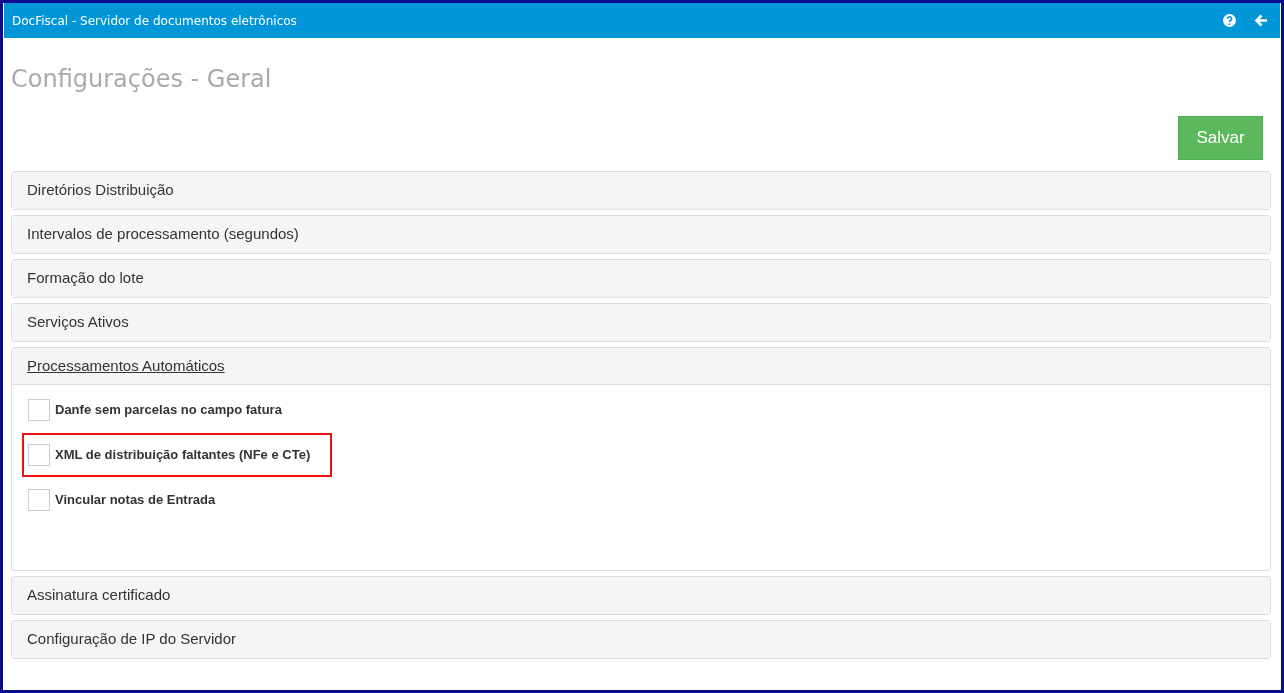 The image size is (1284, 693). What do you see at coordinates (155, 21) in the screenshot?
I see `window-title: DocFiscal - Servidor de documentos eletrônicos` at bounding box center [155, 21].